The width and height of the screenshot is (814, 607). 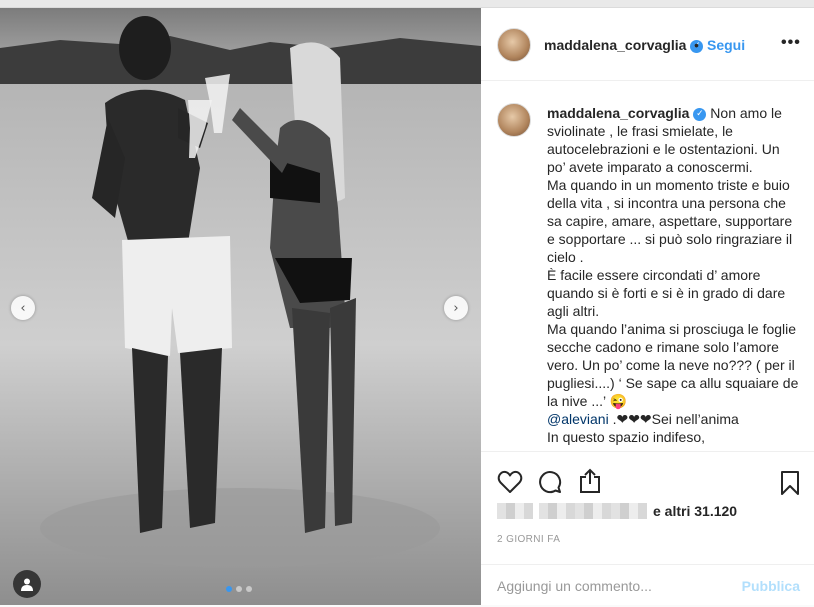 What do you see at coordinates (695, 511) in the screenshot?
I see `likes-count-text: e altri 31.120` at bounding box center [695, 511].